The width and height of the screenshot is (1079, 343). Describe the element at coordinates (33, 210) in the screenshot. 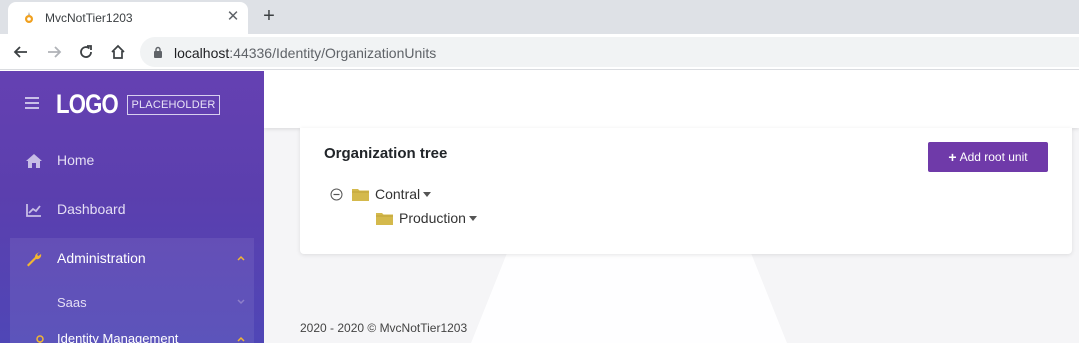

I see `chart-line-icon` at that location.